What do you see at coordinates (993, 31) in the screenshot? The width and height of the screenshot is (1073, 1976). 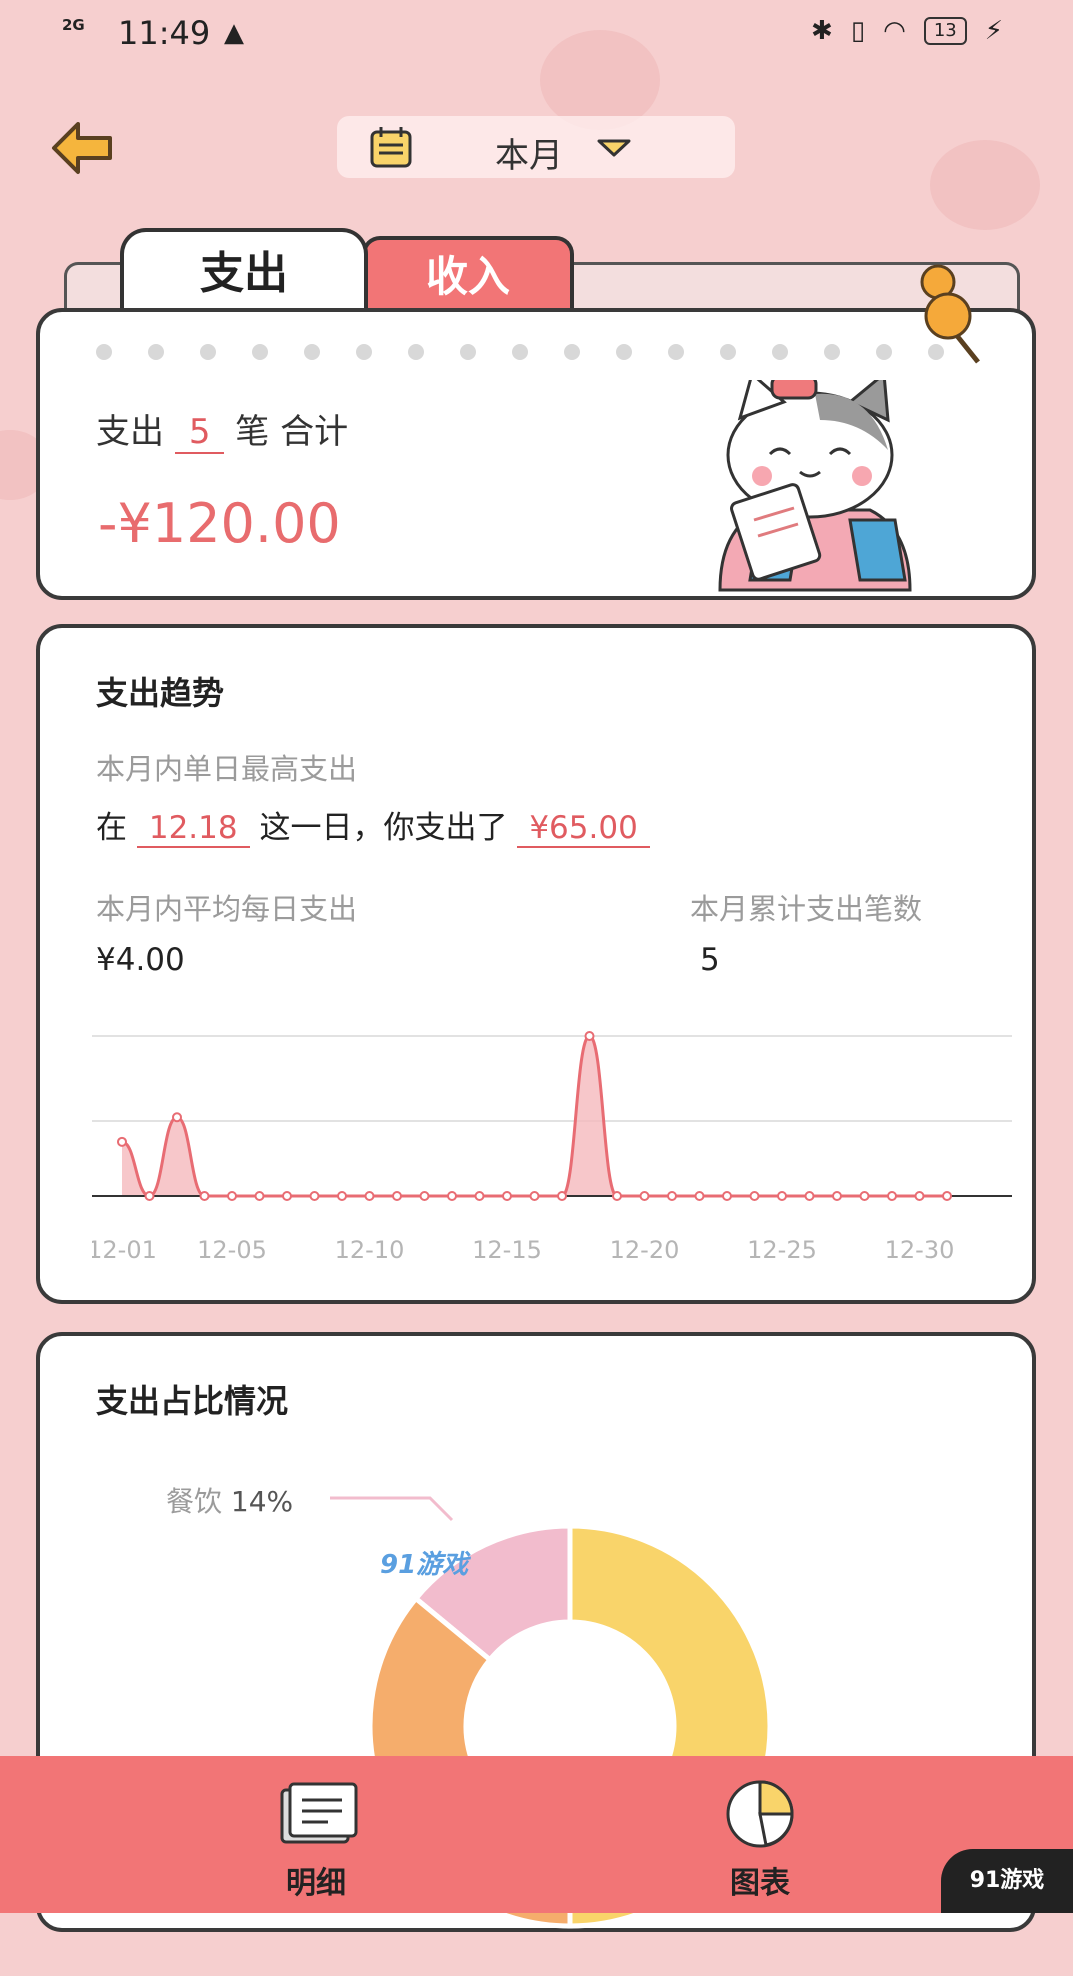 I see `charging-icon: ⚡` at bounding box center [993, 31].